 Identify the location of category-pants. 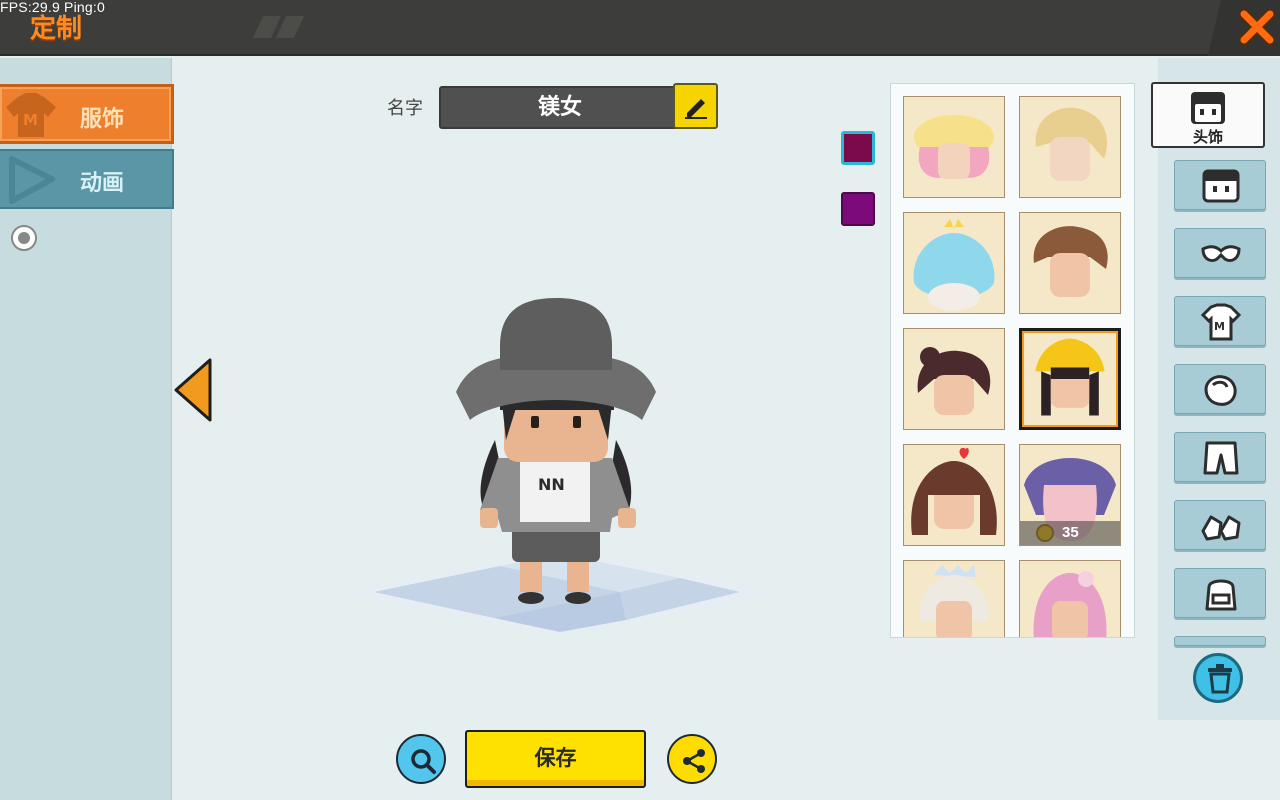
(1220, 457).